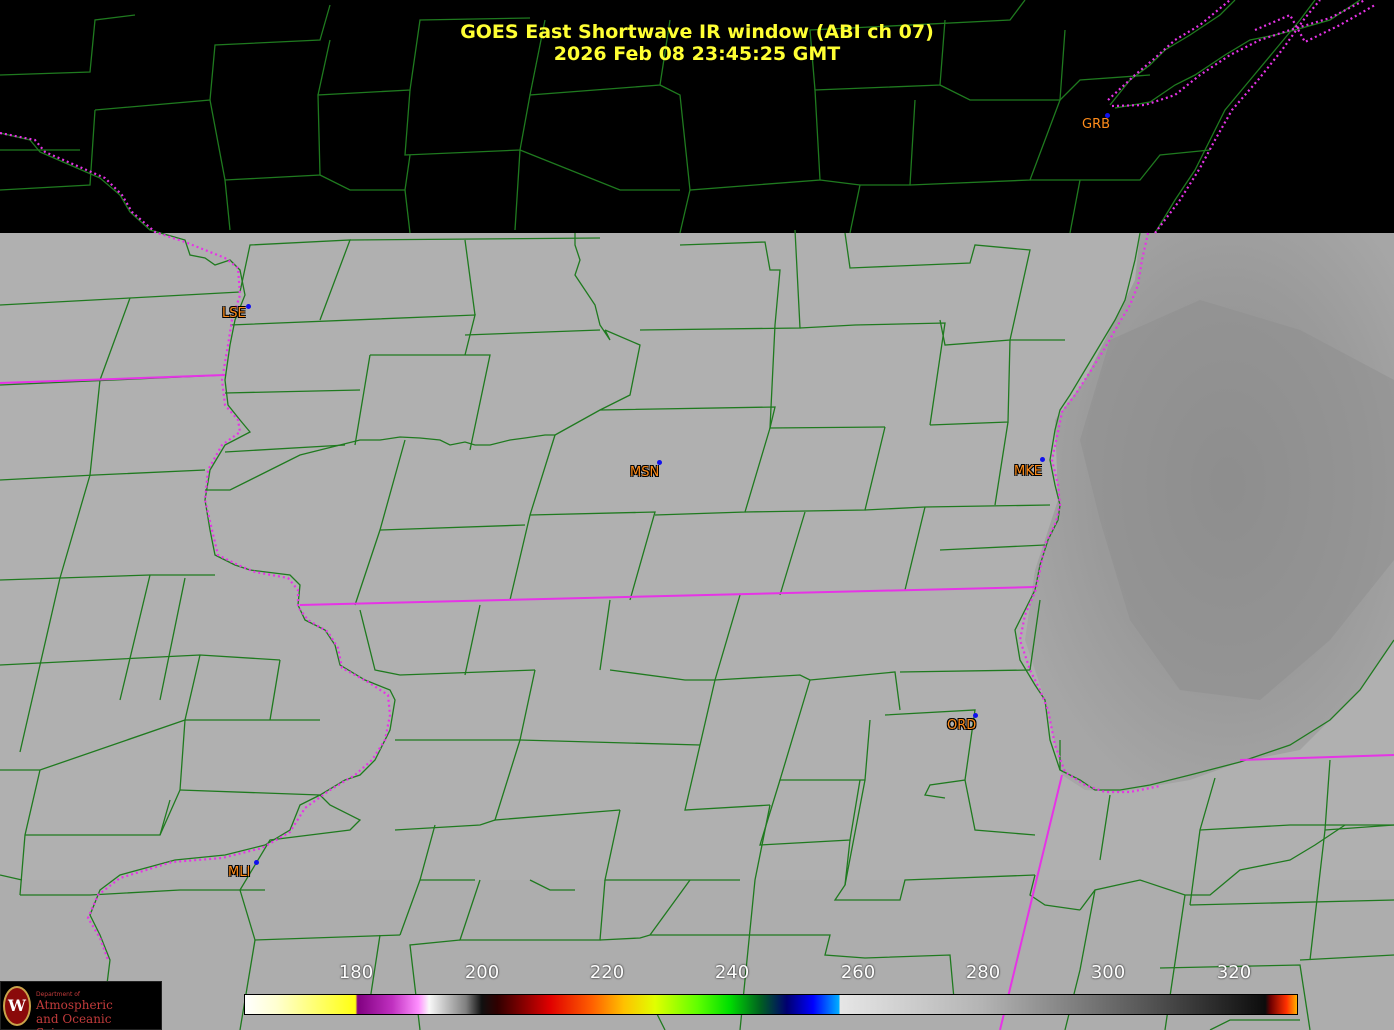 The height and width of the screenshot is (1030, 1394). Describe the element at coordinates (962, 725) in the screenshot. I see `station-label-ord: ORD` at that location.